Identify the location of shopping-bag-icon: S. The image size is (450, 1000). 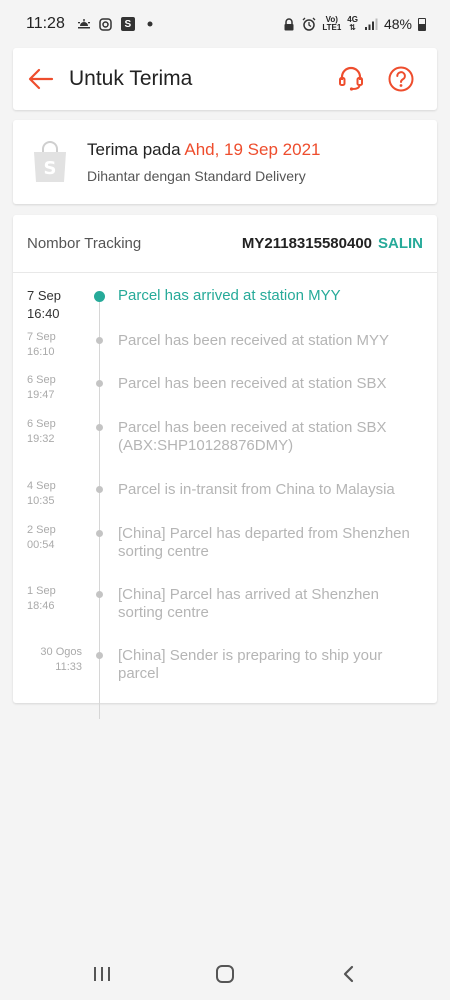
(50, 162).